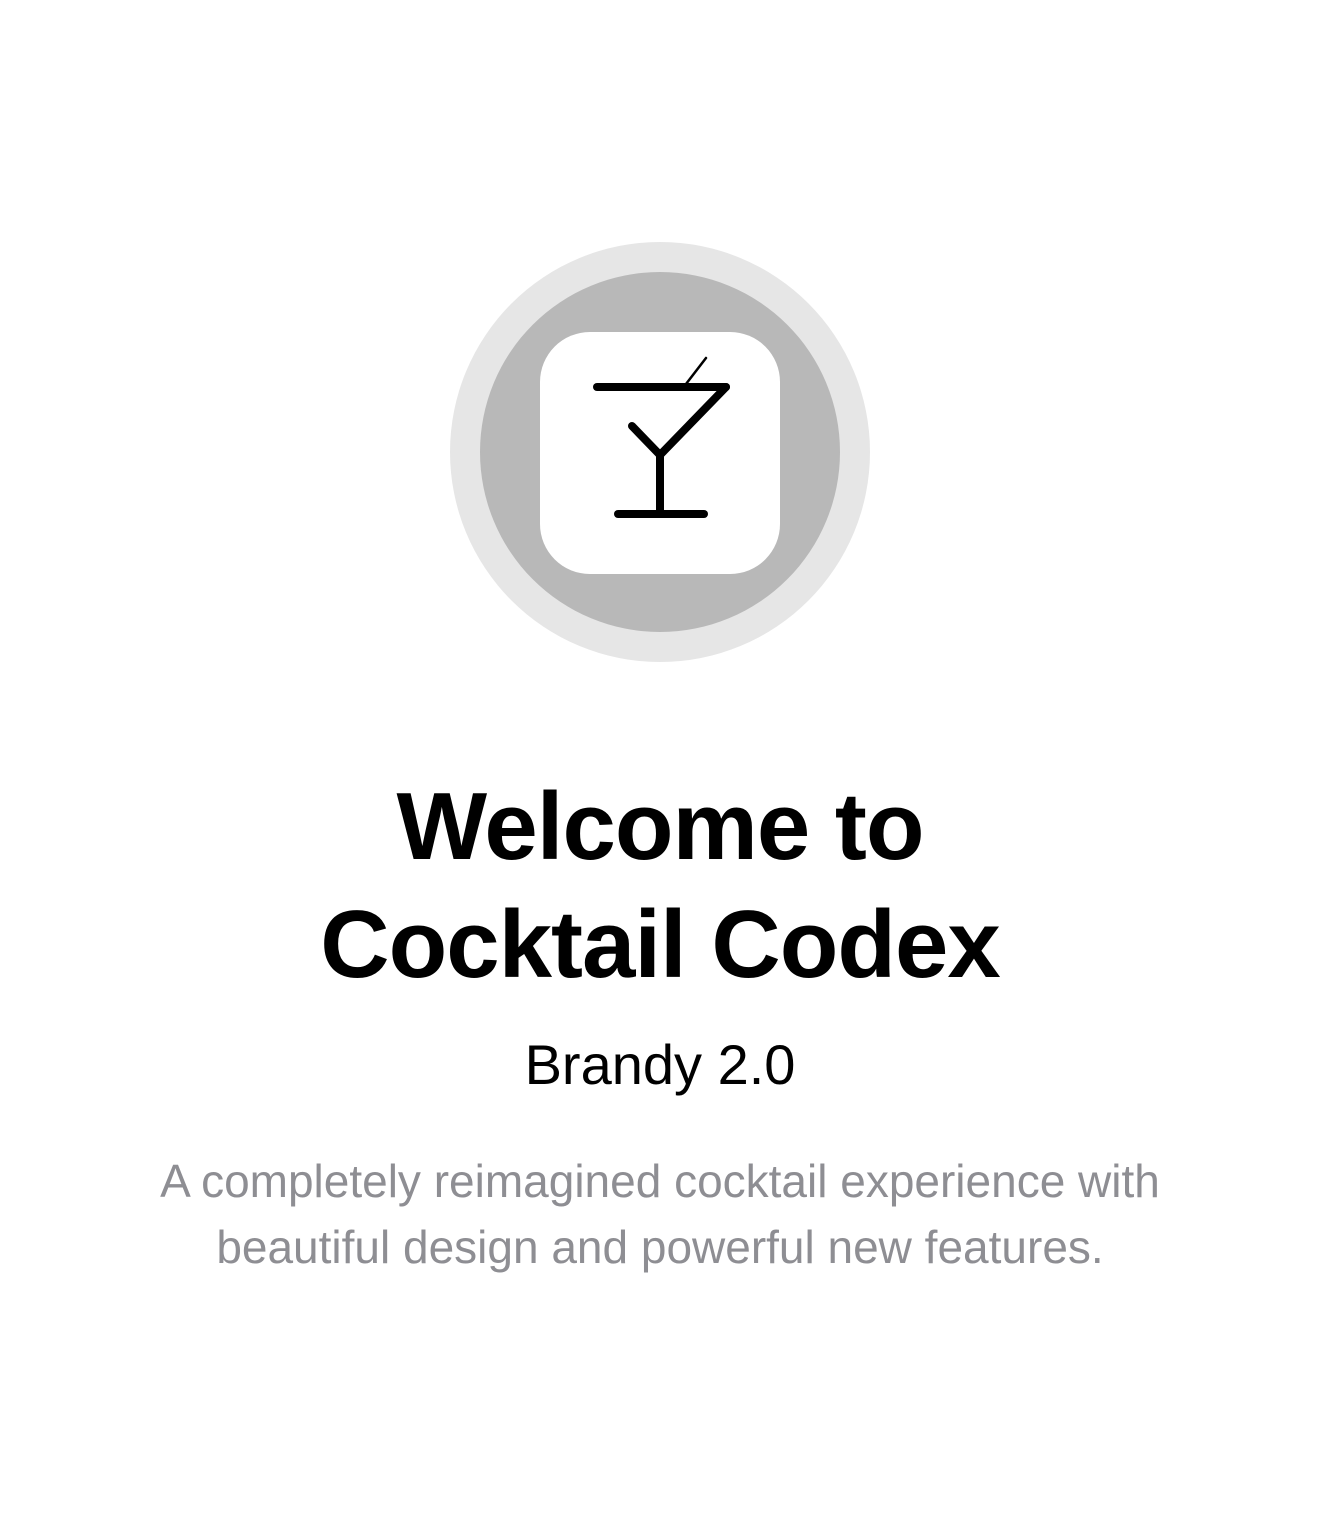 The height and width of the screenshot is (1536, 1320). I want to click on app-icon-tile, so click(660, 453).